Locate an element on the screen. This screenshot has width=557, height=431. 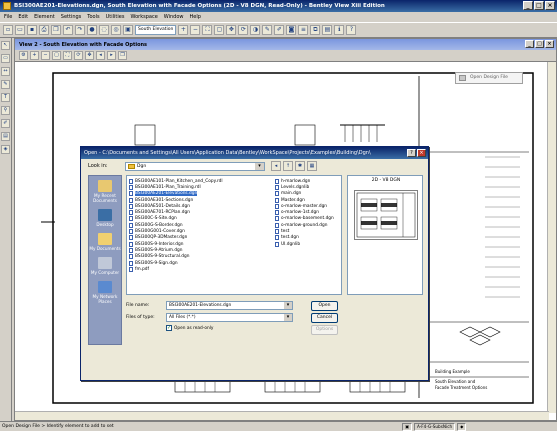
markup-icon: ✎ is located at coordinates (267, 30).